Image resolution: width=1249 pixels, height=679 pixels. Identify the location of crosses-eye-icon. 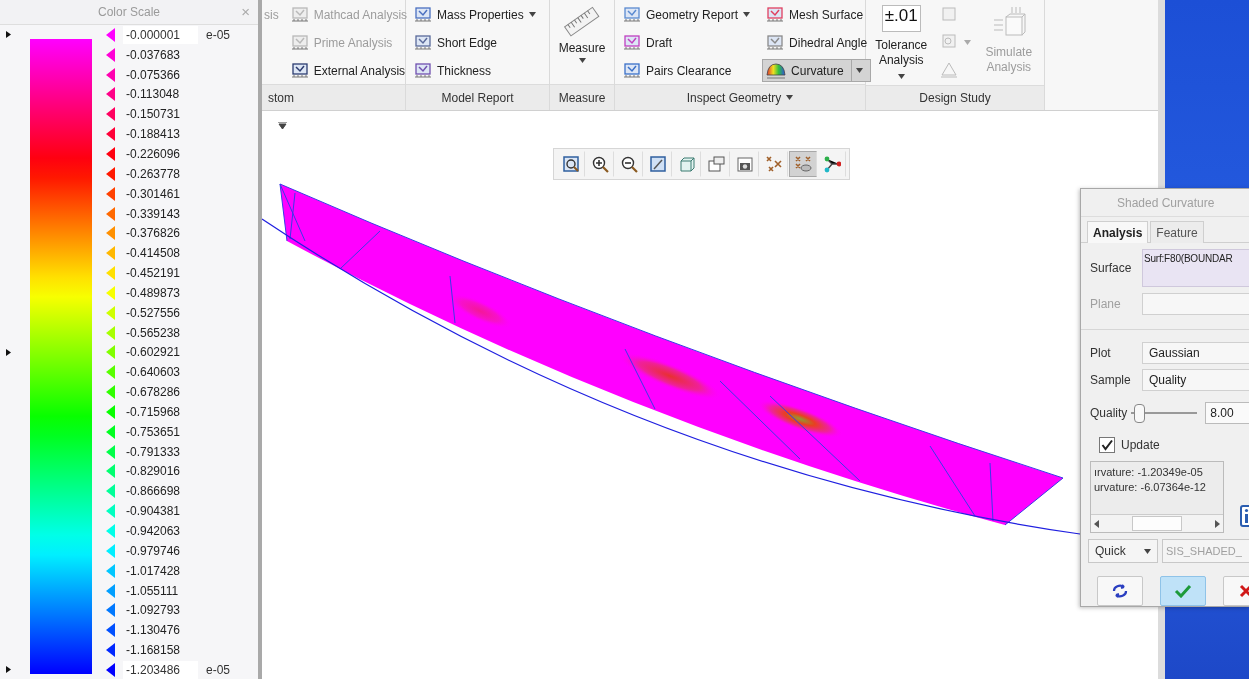
(803, 164).